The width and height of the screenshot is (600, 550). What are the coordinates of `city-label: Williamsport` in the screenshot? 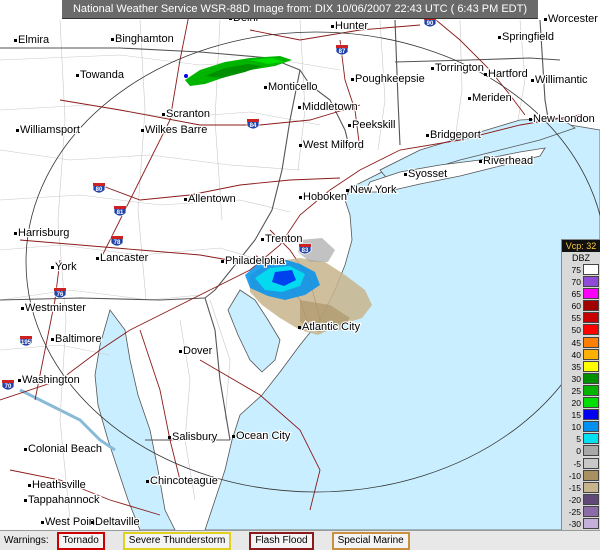 It's located at (50, 130).